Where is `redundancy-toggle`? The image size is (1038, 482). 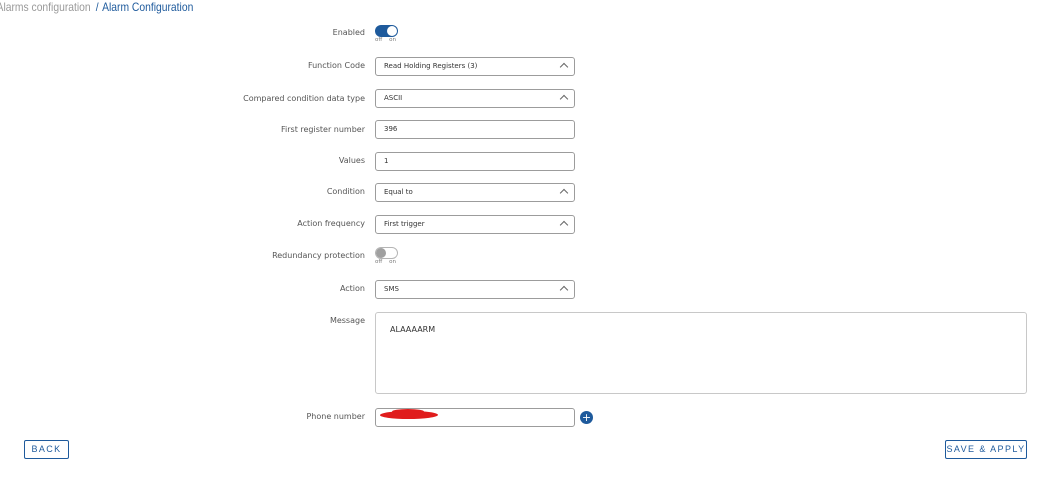
redundancy-toggle is located at coordinates (386, 253).